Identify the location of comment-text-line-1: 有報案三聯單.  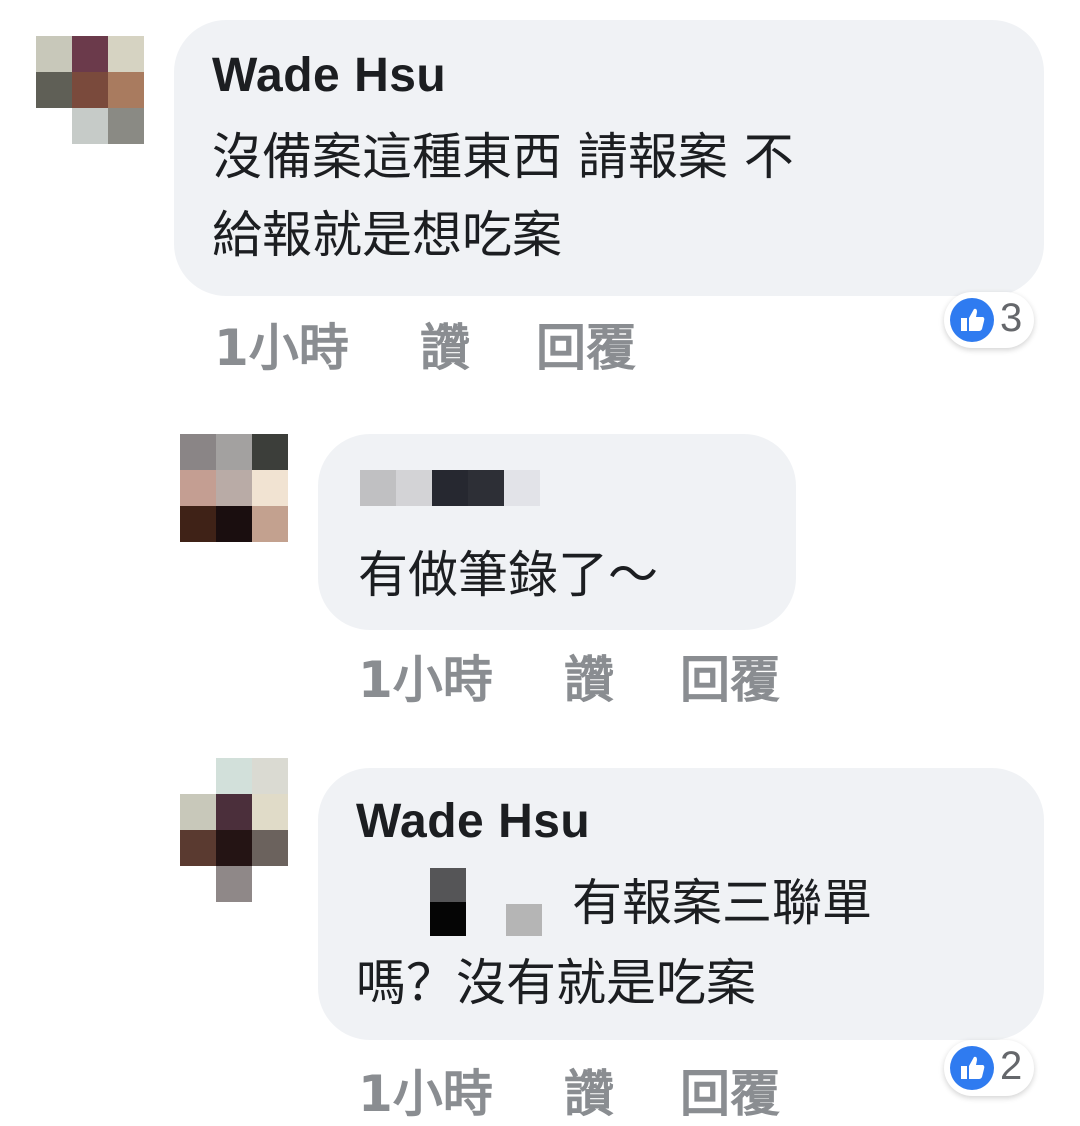
(722, 903).